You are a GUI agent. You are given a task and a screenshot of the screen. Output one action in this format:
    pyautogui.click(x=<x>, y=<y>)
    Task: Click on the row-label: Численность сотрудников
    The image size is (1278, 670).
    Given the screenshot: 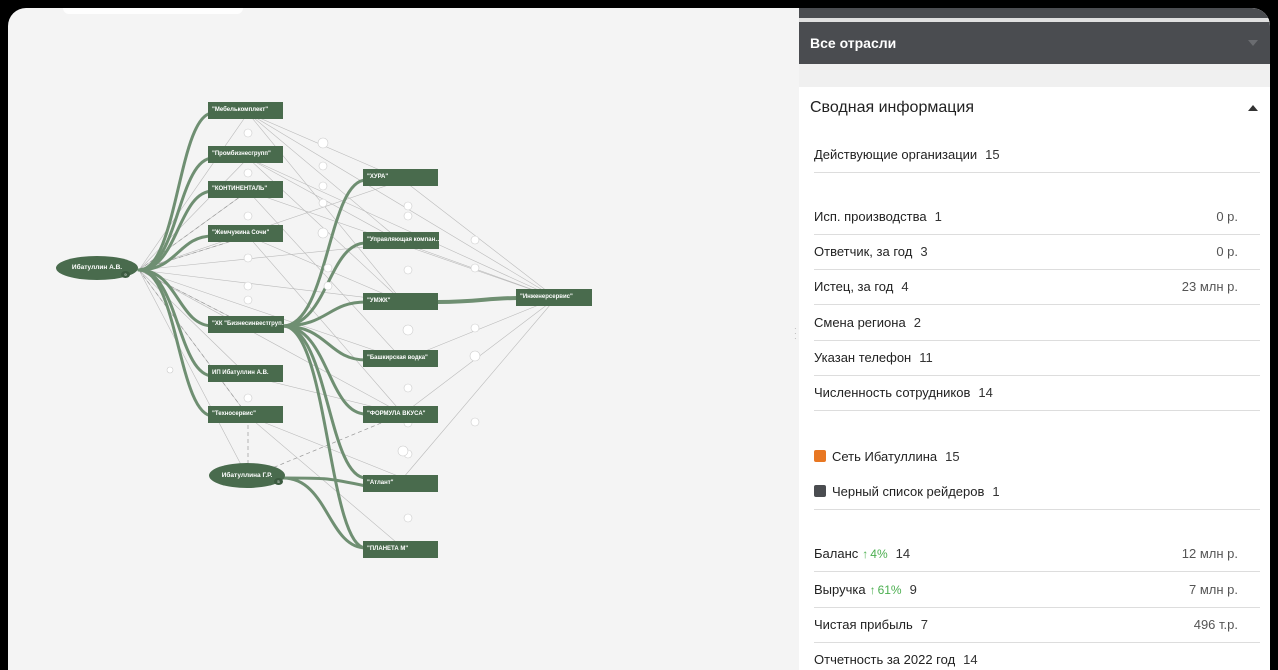 What is the action you would take?
    pyautogui.click(x=892, y=392)
    